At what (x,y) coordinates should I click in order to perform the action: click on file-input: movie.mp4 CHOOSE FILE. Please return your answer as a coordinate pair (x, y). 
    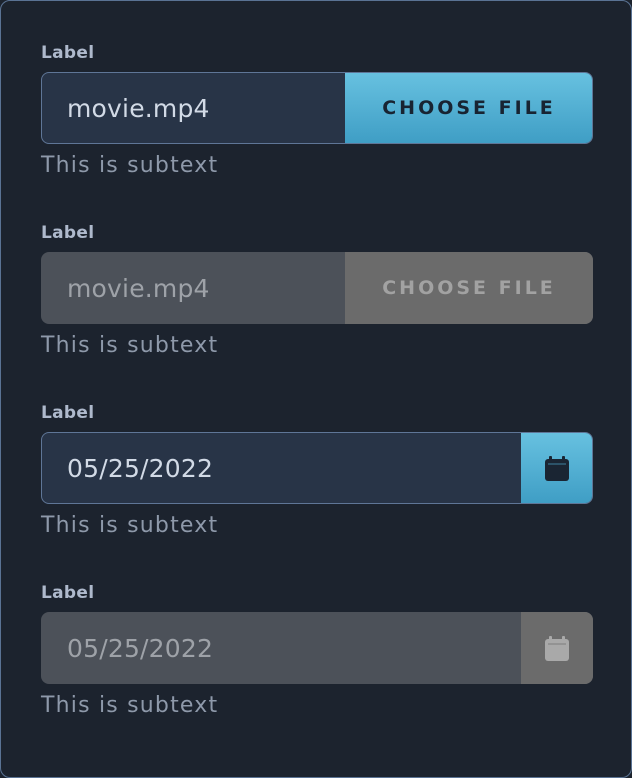
    Looking at the image, I should click on (317, 108).